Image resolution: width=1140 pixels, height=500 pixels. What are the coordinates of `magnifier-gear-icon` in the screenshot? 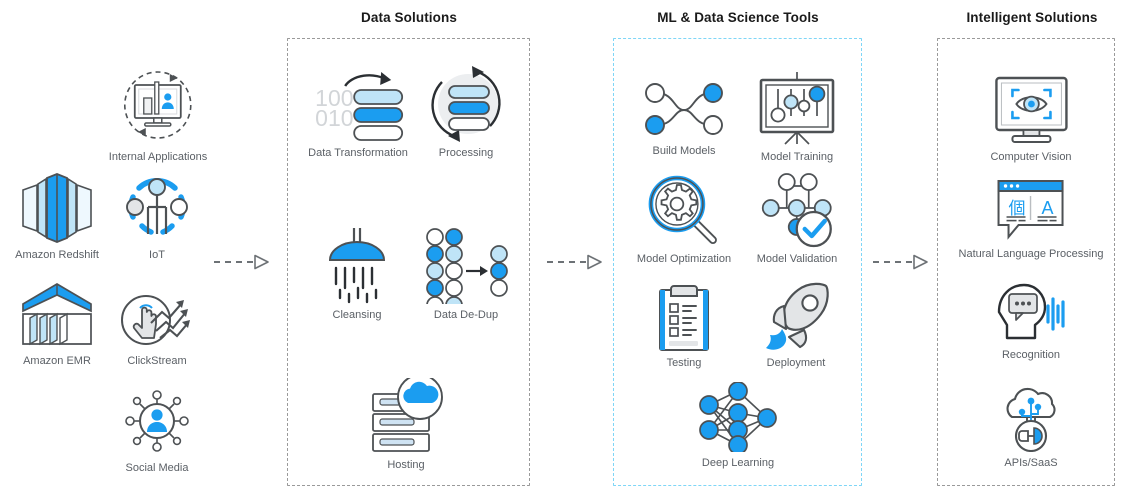 It's located at (684, 210).